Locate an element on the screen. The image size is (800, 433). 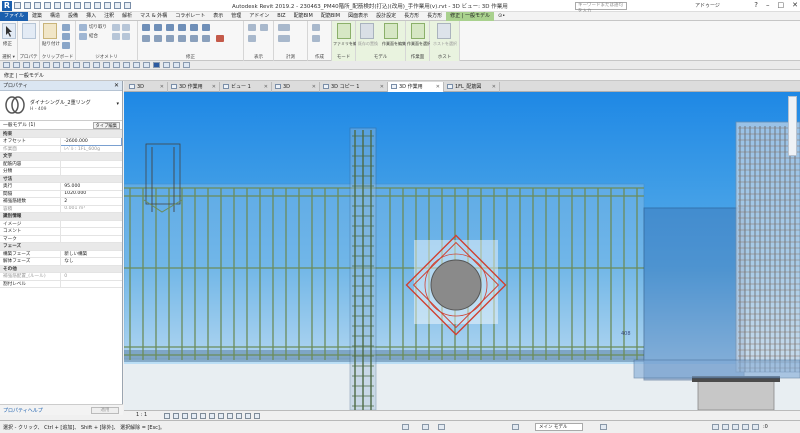
grid-icon is located at coordinates (46, 65).